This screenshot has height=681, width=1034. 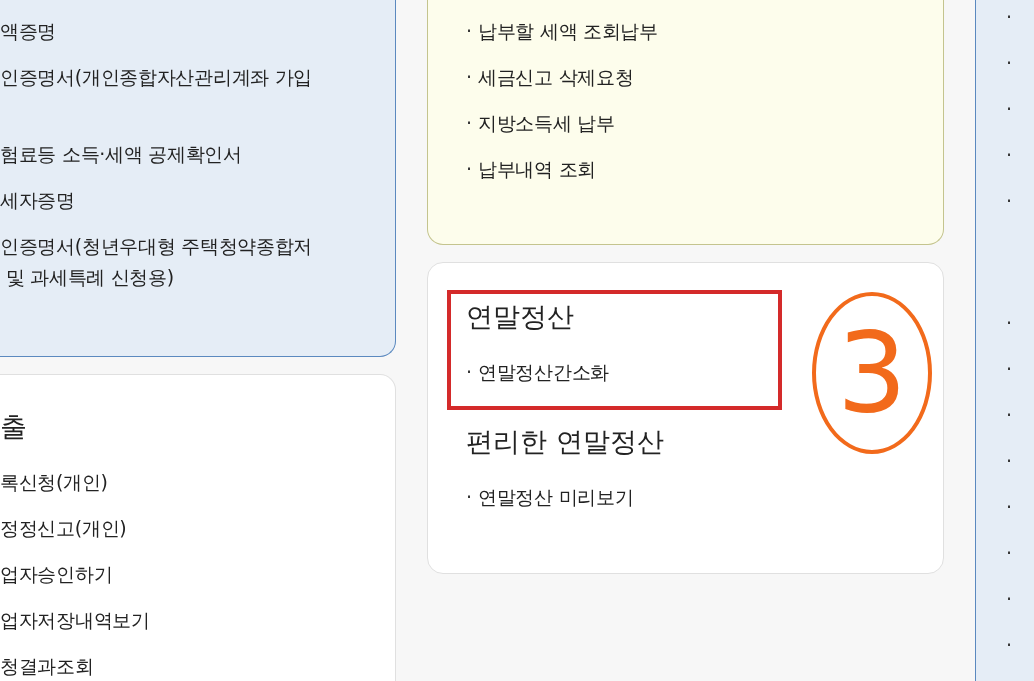 I want to click on menu-link: 지방소득세 납부, so click(x=546, y=123).